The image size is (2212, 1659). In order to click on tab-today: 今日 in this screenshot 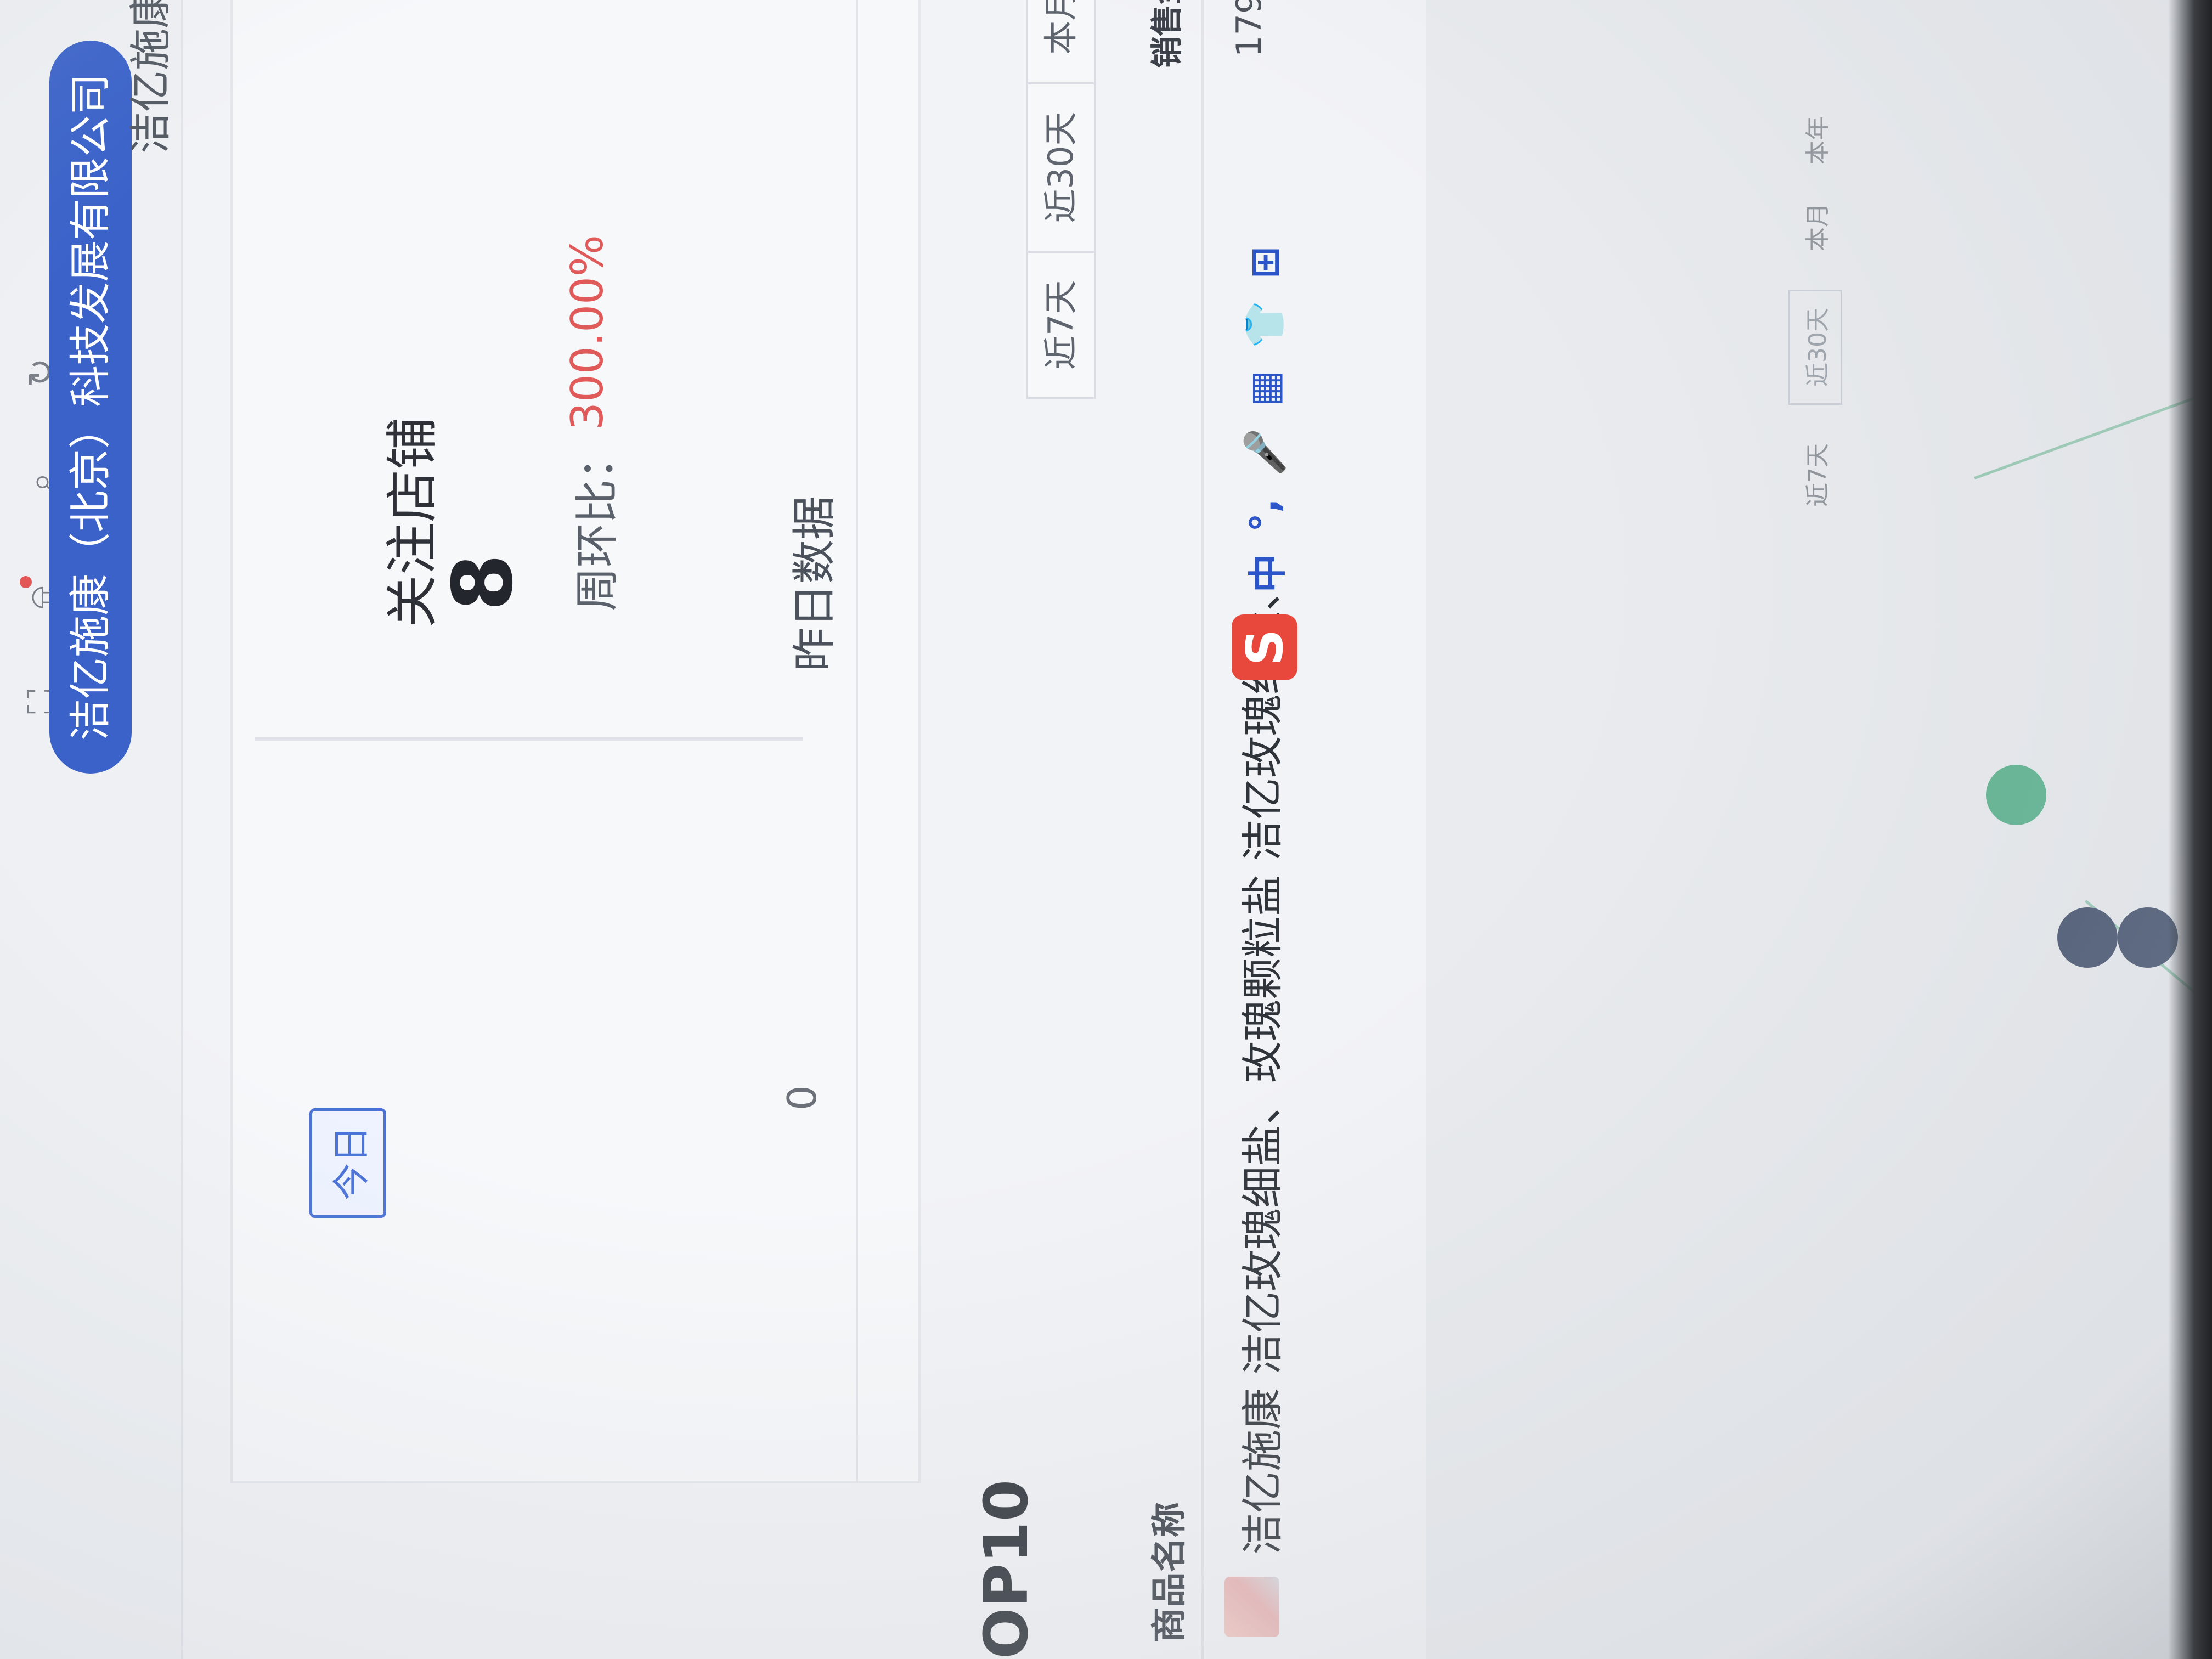, I will do `click(348, 1163)`.